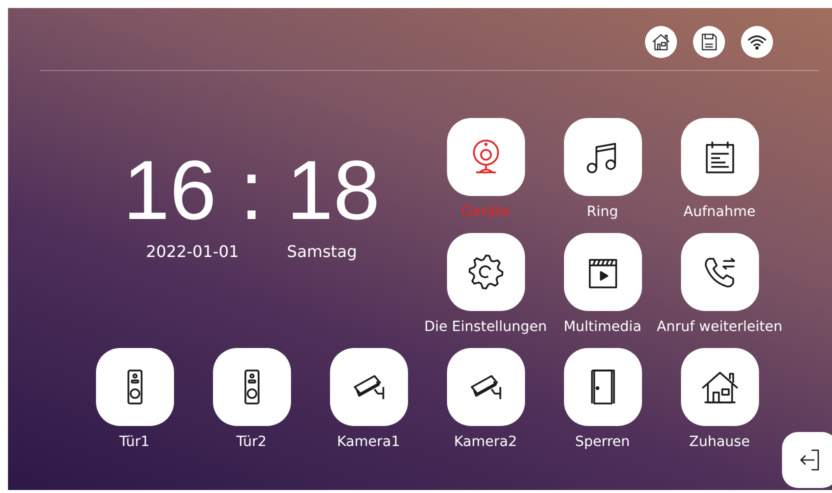 The width and height of the screenshot is (832, 493). I want to click on app-label: Aufnahme, so click(720, 212).